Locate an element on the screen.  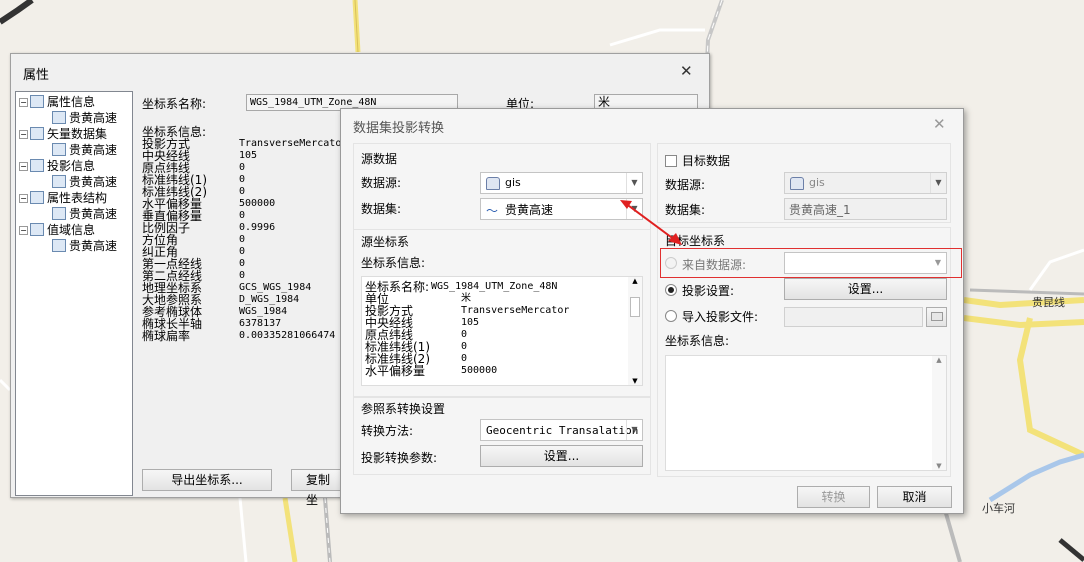
datasource-label: 数据源: is located at coordinates (685, 185).